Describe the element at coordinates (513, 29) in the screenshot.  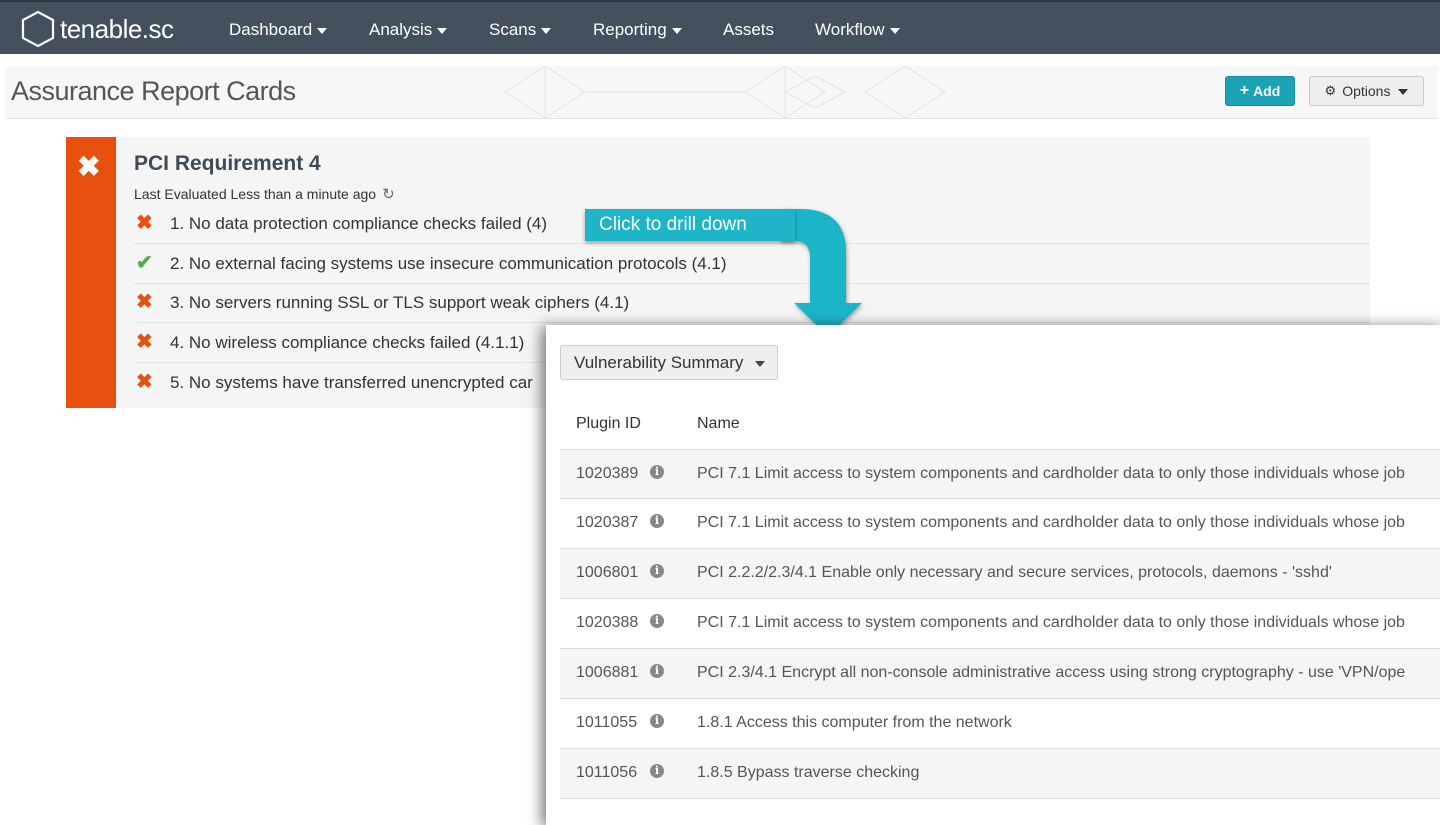
I see `nav-scans-label: Scans` at that location.